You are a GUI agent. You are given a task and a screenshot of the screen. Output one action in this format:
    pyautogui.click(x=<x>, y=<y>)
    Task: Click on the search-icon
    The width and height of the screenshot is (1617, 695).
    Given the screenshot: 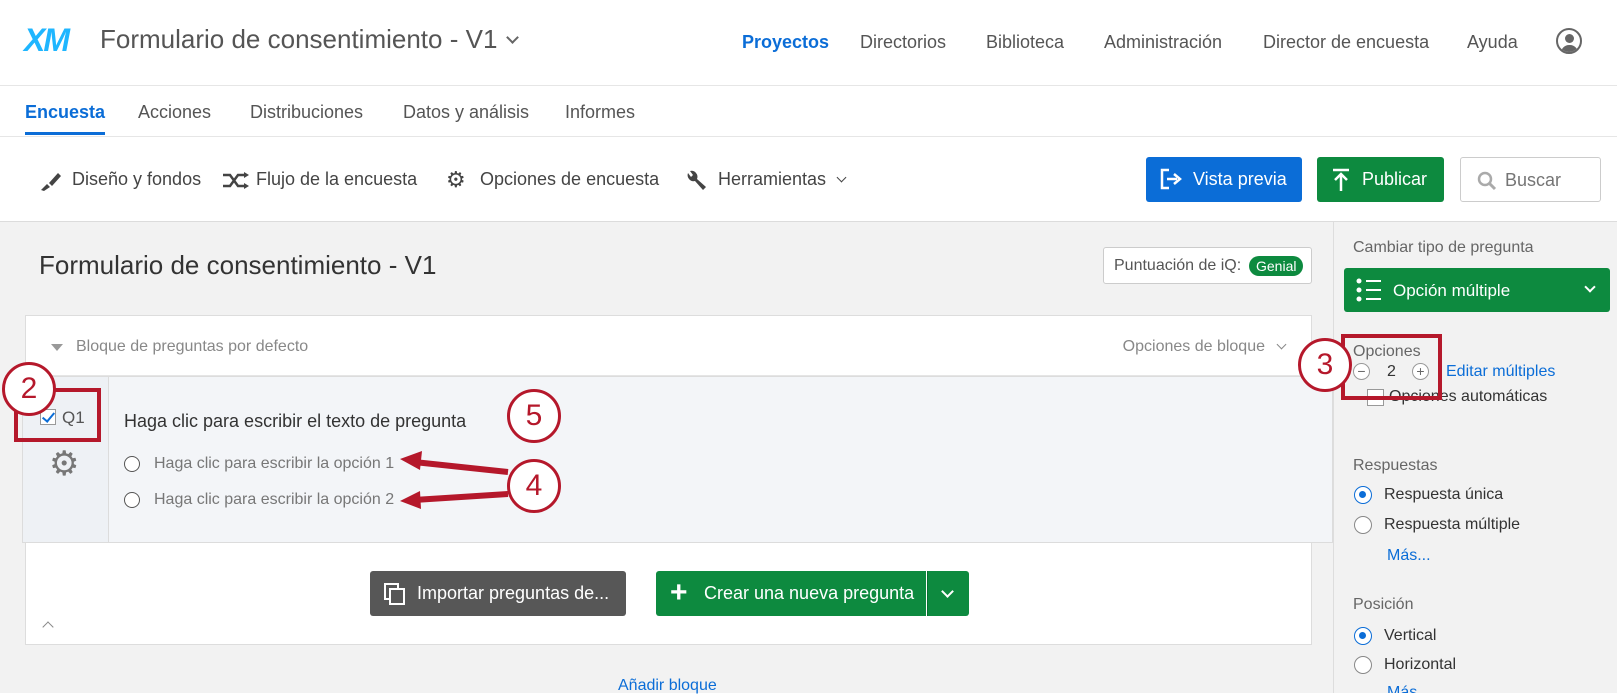 What is the action you would take?
    pyautogui.click(x=1487, y=181)
    